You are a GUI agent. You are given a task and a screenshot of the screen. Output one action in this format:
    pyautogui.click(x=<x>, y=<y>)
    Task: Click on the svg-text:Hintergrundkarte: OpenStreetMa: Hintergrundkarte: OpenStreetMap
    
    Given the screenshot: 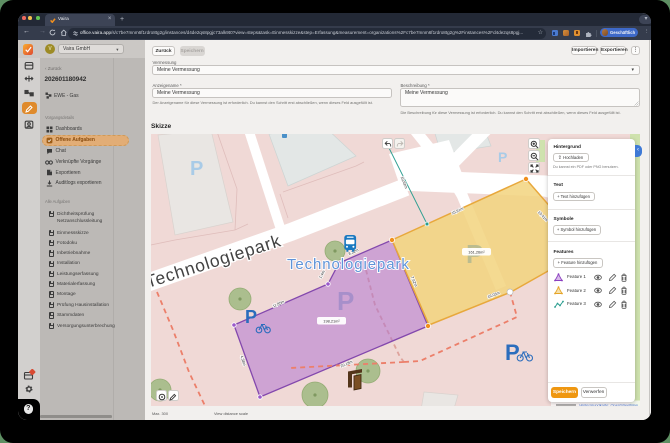 What is the action you would take?
    pyautogui.click(x=608, y=405)
    